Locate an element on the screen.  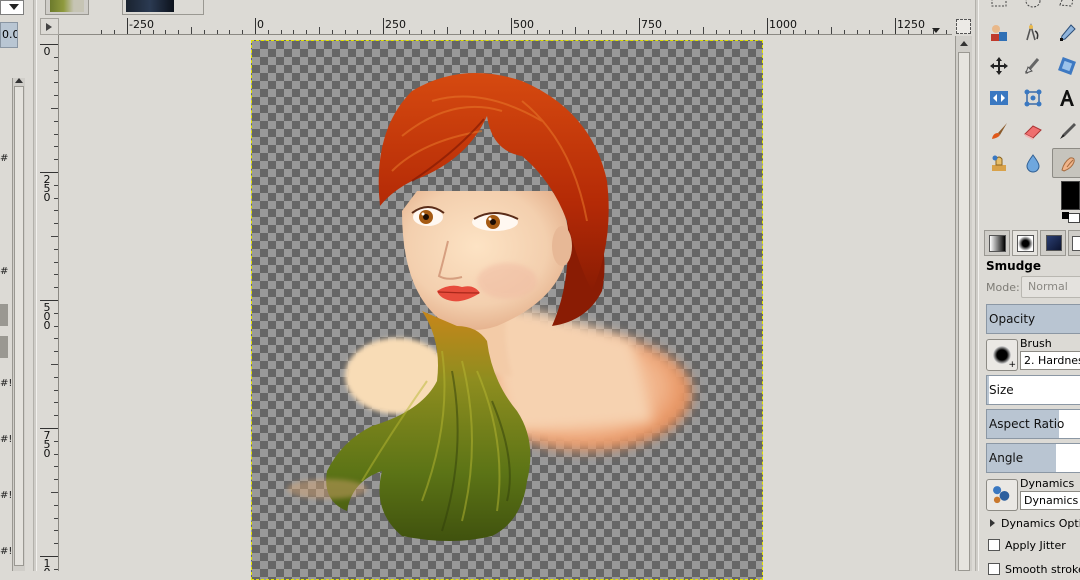
image-thumbnail is located at coordinates (150, 6).